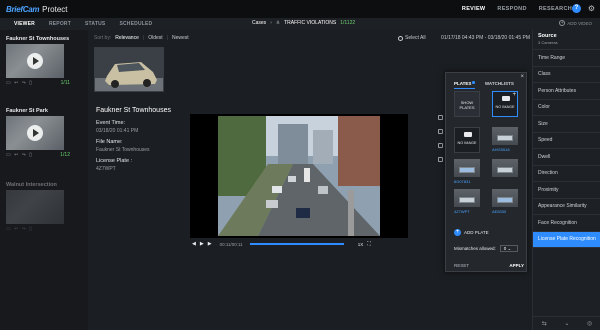 Image resolution: width=600 pixels, height=330 pixels. I want to click on popup-footer: RESET APPLY, so click(489, 265).